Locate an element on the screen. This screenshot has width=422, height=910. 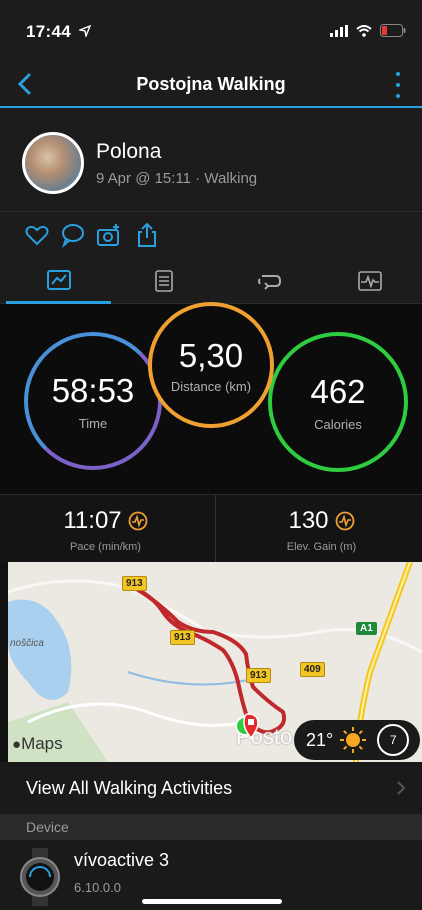
status-icons is located at coordinates (368, 30).